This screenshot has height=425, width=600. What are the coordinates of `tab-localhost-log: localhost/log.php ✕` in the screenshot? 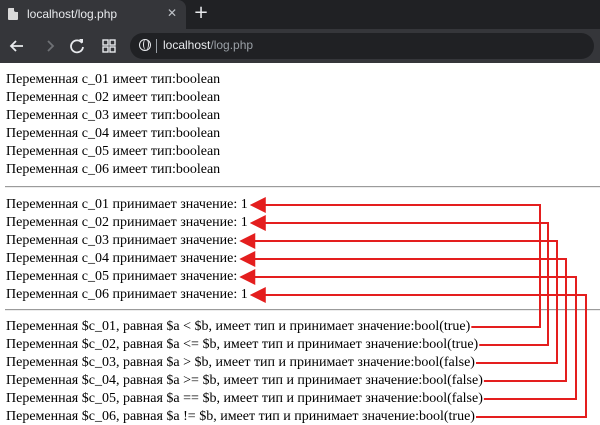 It's located at (93, 14).